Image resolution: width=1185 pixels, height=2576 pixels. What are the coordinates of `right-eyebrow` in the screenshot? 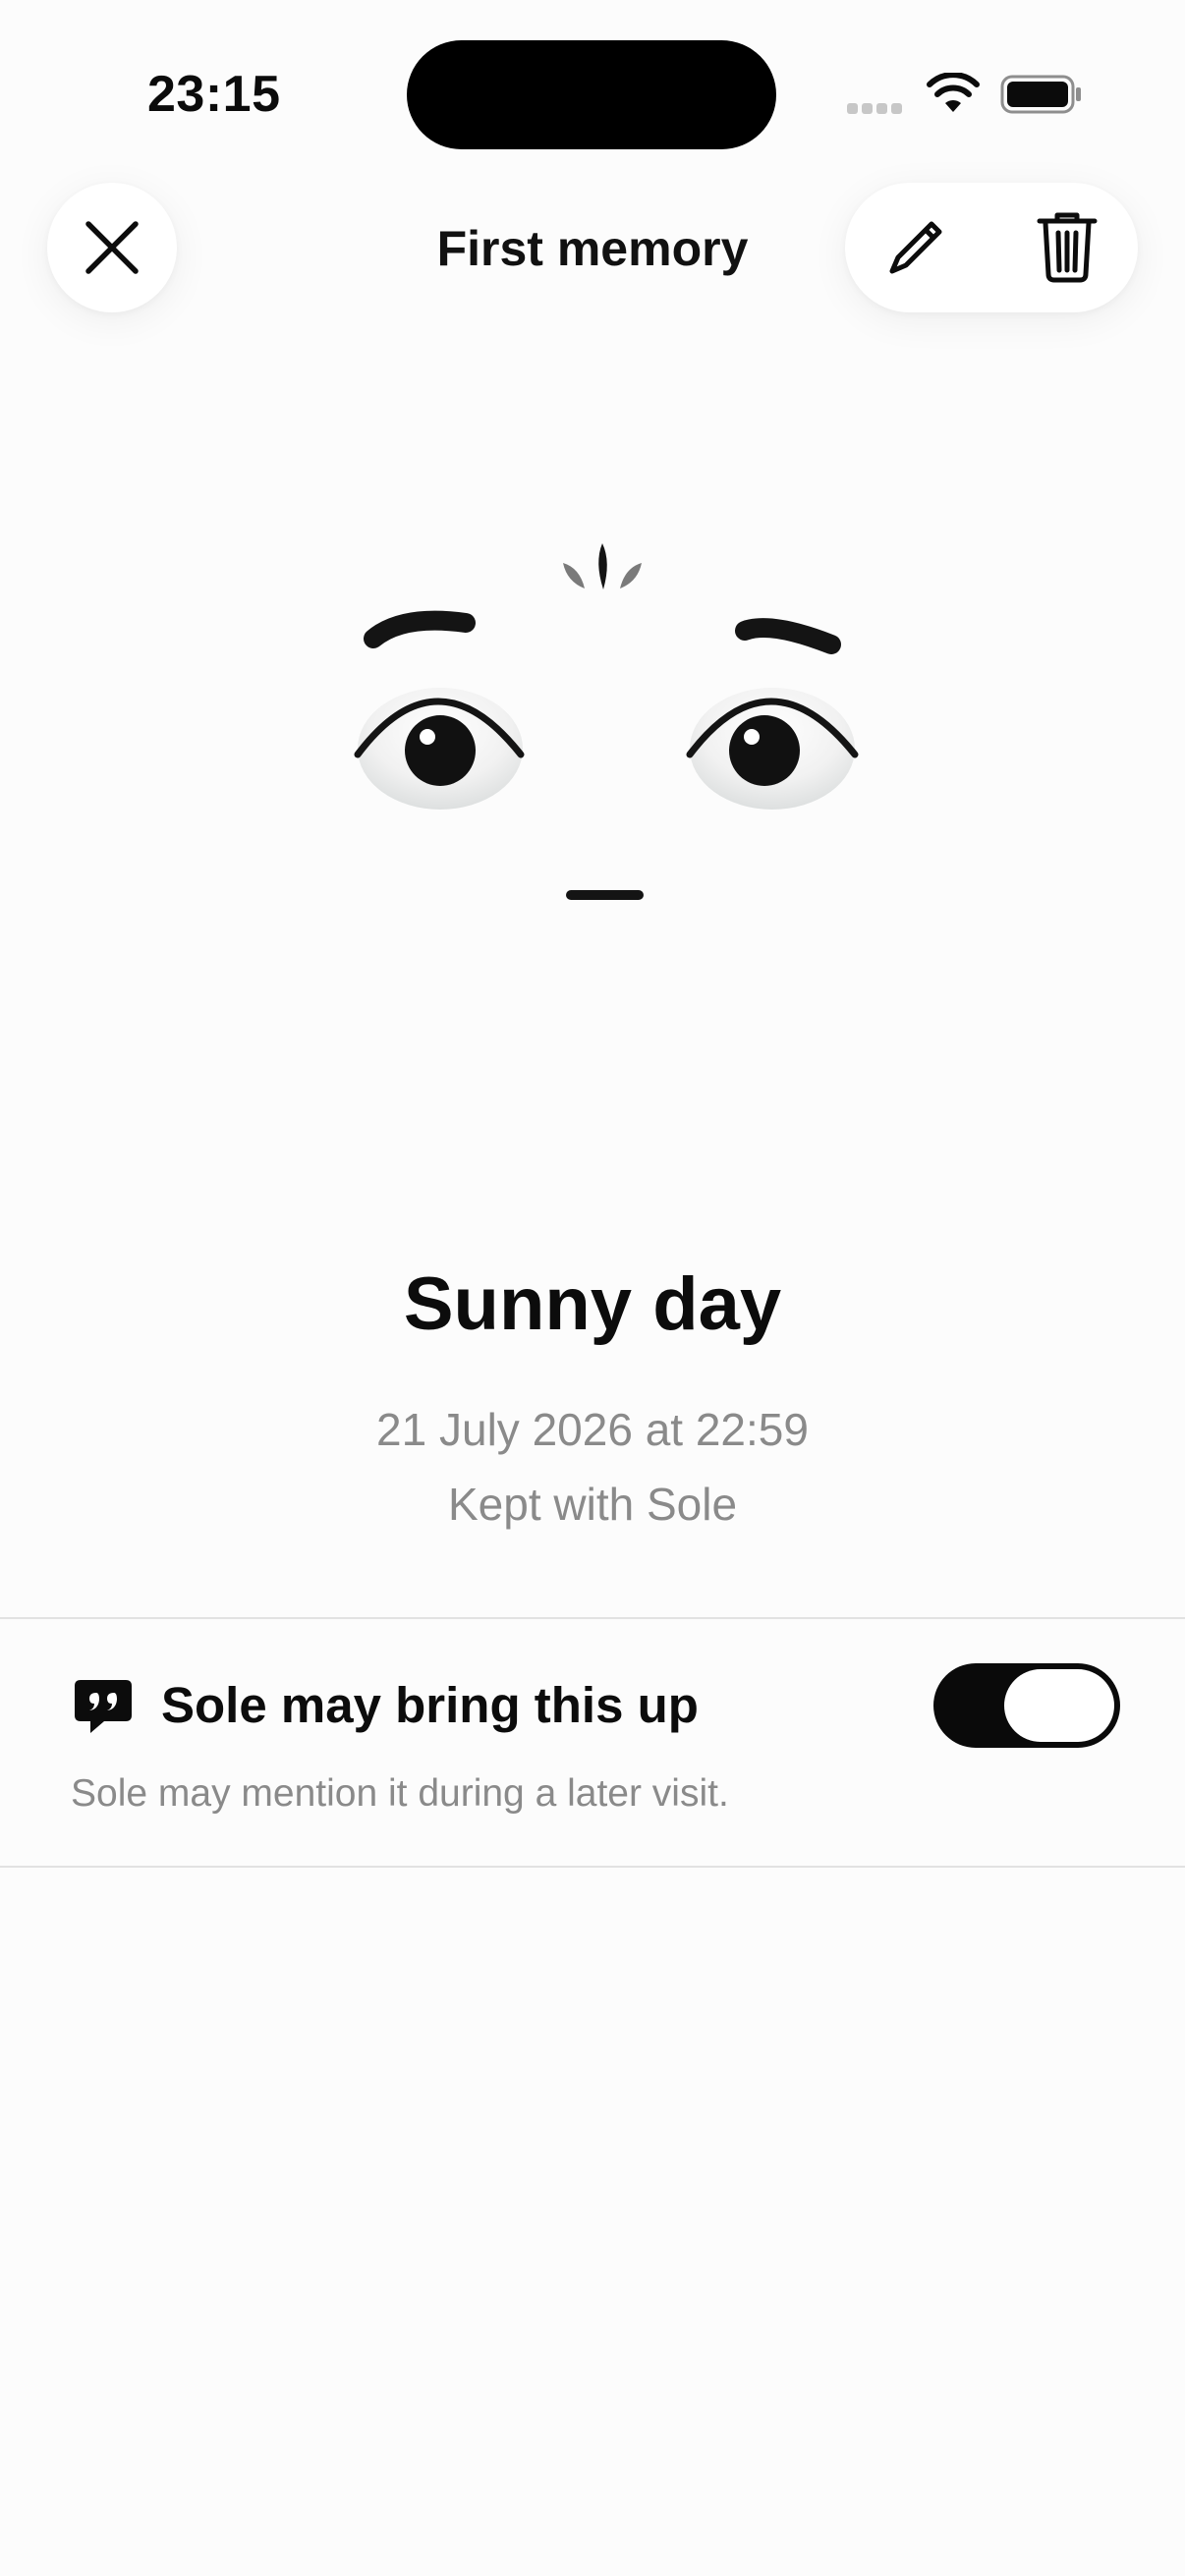 It's located at (788, 636).